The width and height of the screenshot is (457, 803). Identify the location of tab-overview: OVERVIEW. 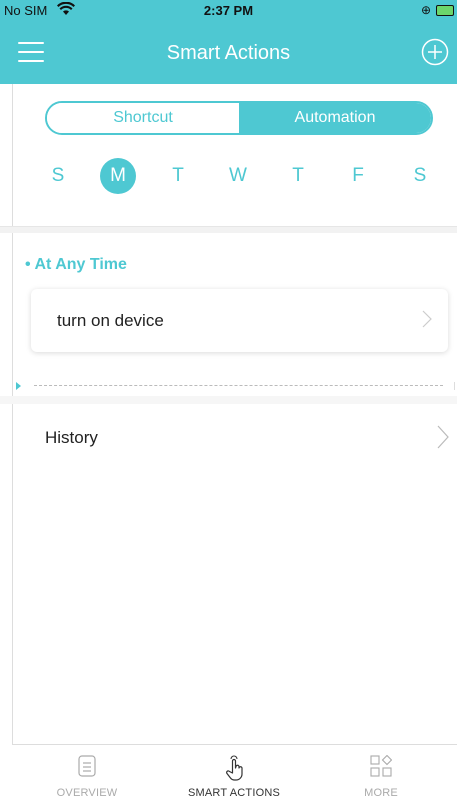
(87, 774).